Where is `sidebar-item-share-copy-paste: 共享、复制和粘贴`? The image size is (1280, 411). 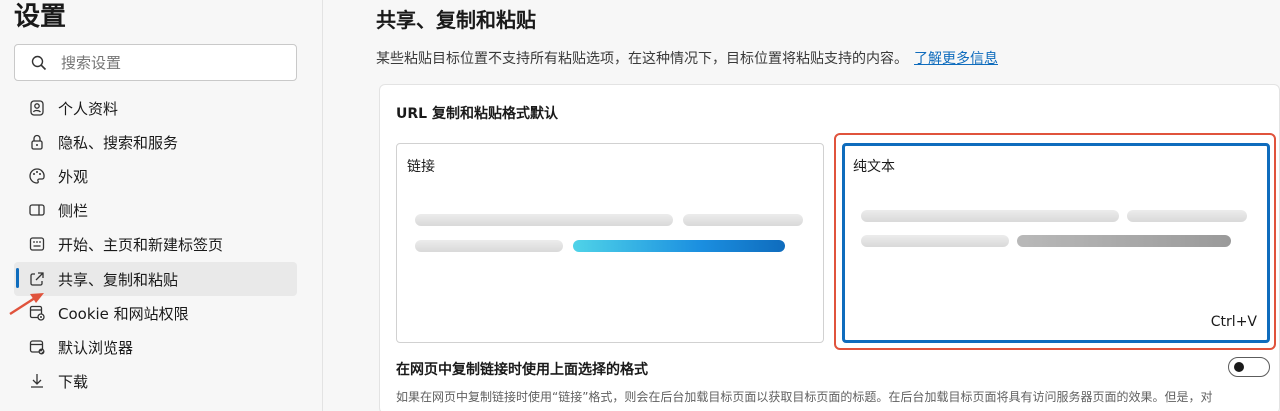
sidebar-item-share-copy-paste: 共享、复制和粘贴 is located at coordinates (155, 279).